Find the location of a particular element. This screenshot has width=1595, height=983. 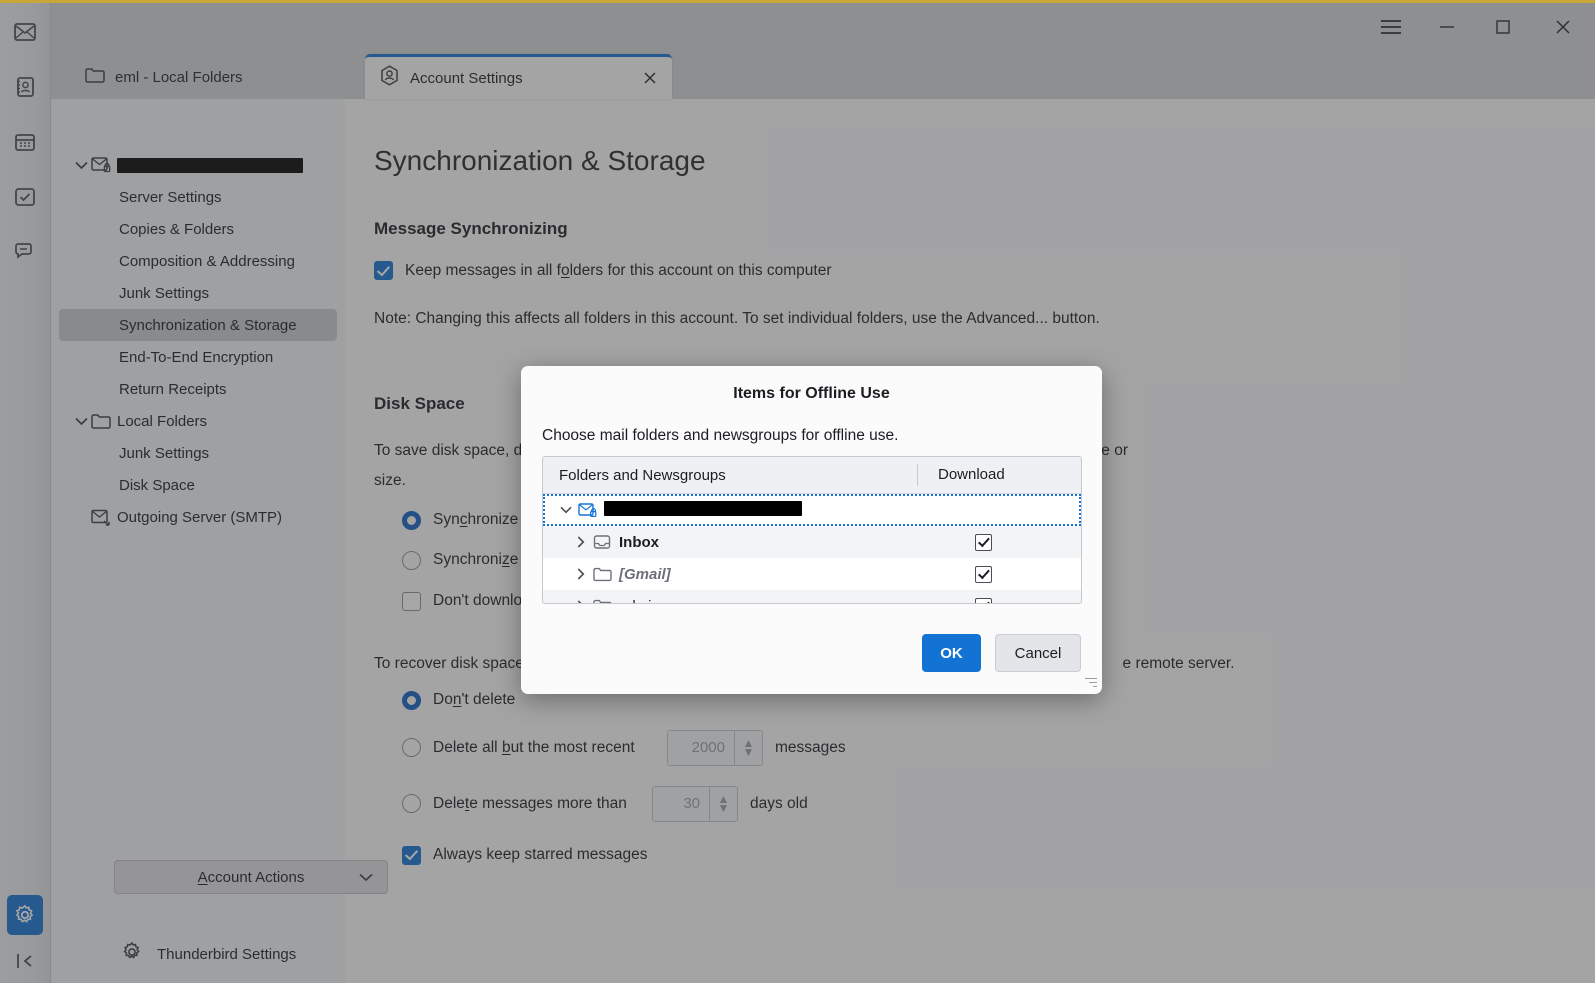

secure-mail-icon is located at coordinates (591, 510).